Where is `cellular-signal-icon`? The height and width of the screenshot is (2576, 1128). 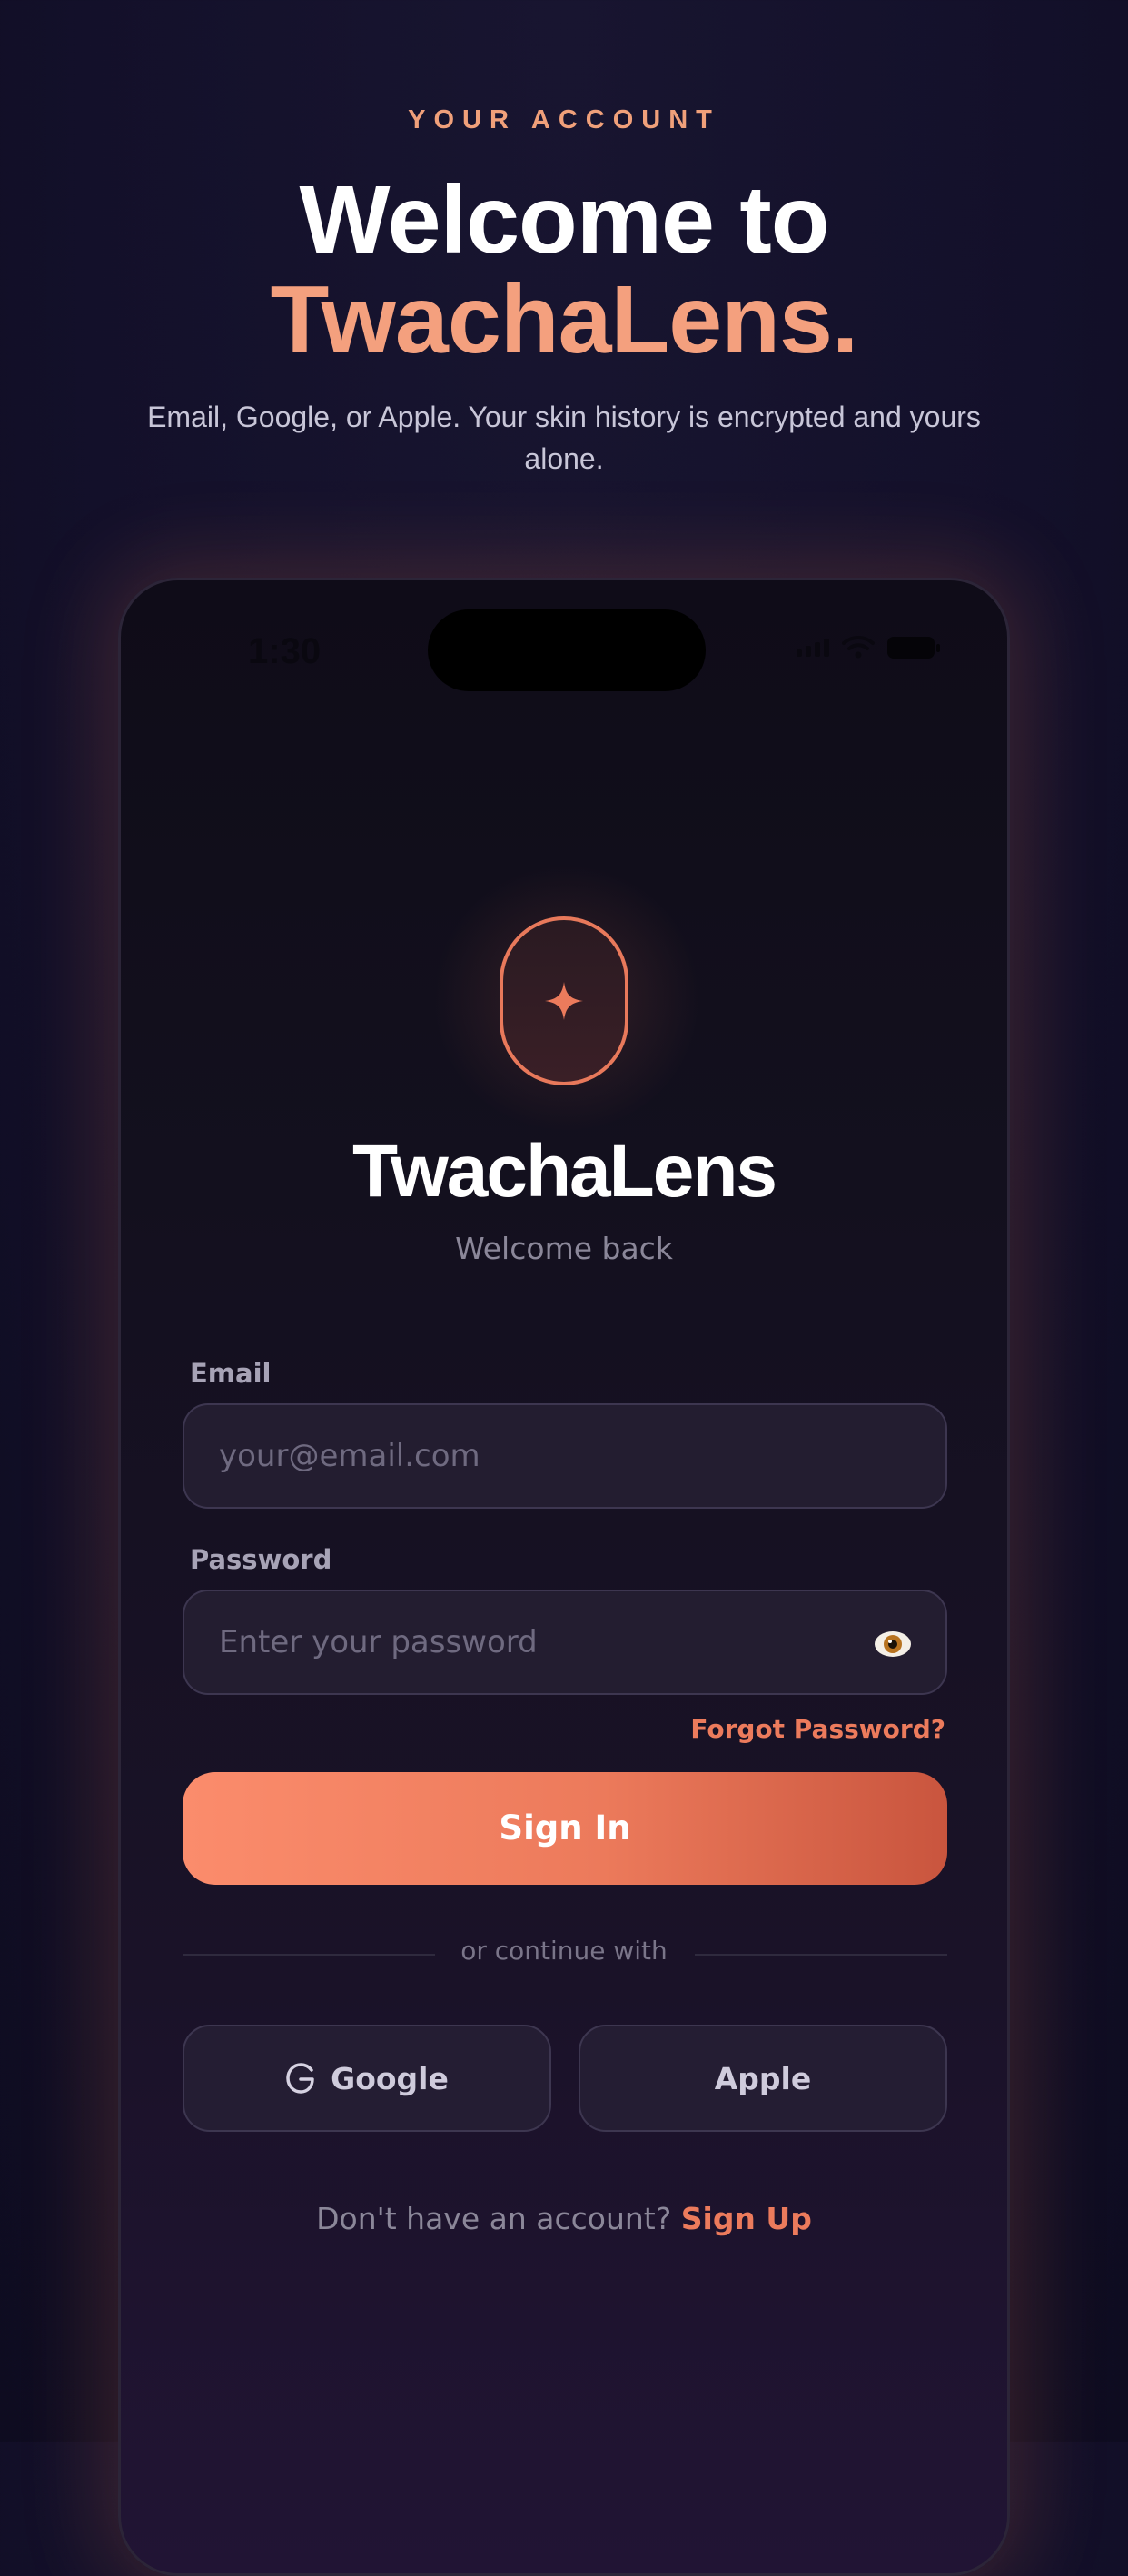
cellular-signal-icon is located at coordinates (813, 648).